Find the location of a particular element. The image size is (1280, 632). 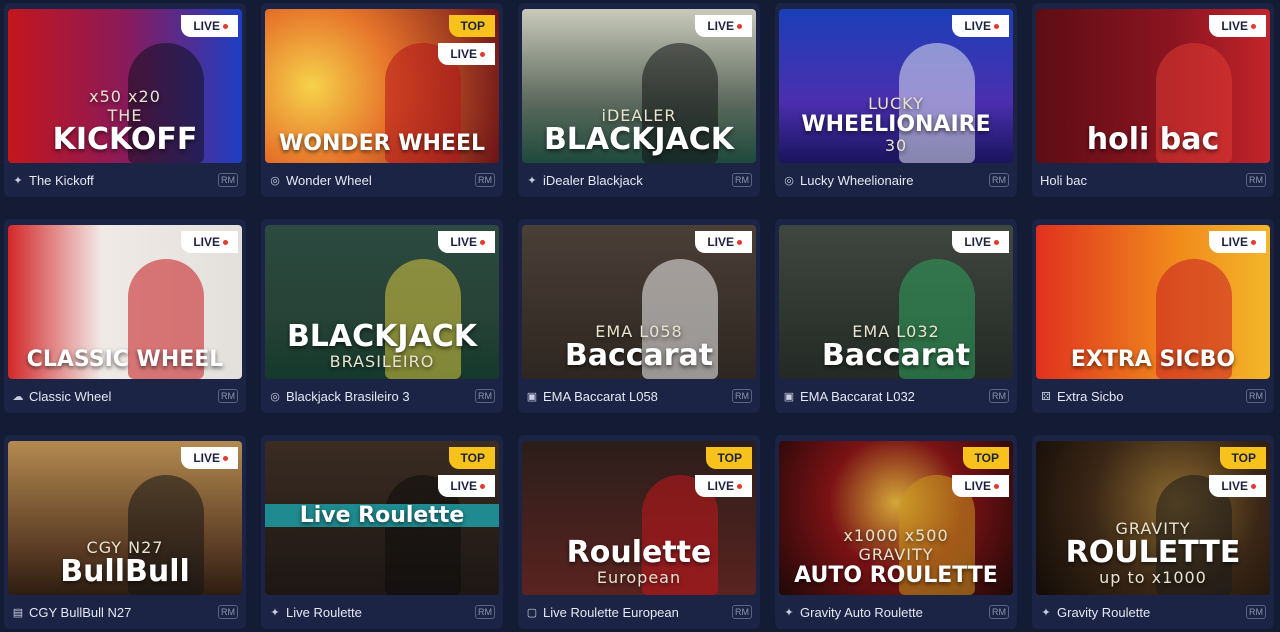

game-card: EXTRA SICBO LIVE ⚄ Extra Sicbo RM is located at coordinates (1153, 316).